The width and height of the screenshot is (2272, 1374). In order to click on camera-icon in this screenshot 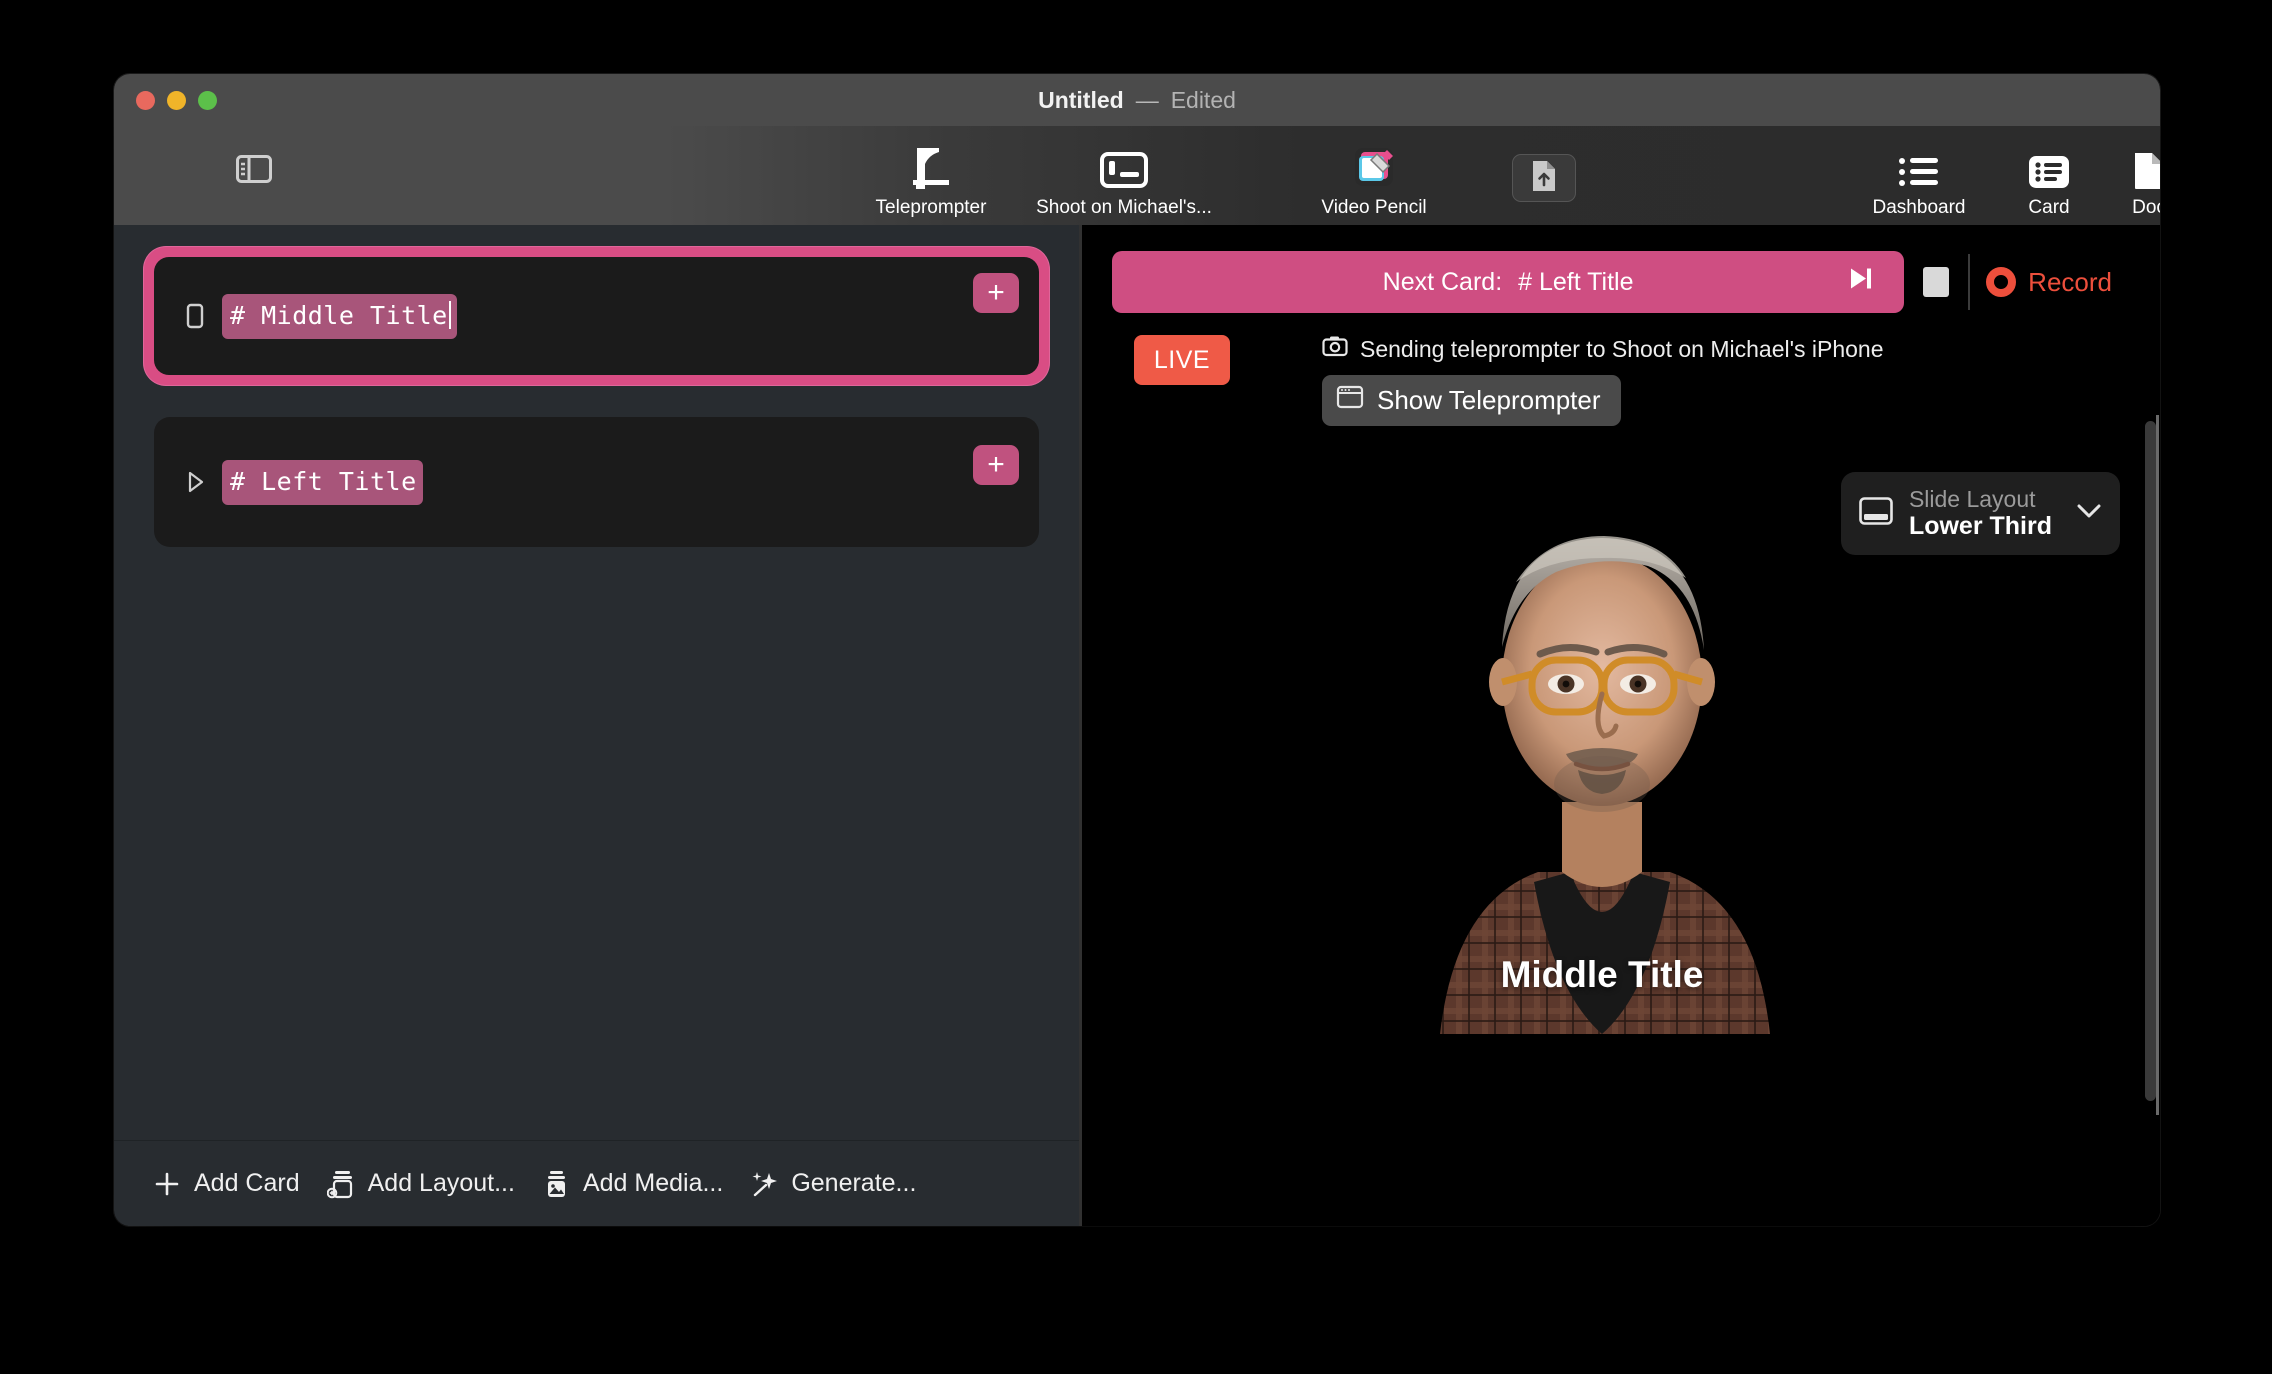, I will do `click(1335, 349)`.